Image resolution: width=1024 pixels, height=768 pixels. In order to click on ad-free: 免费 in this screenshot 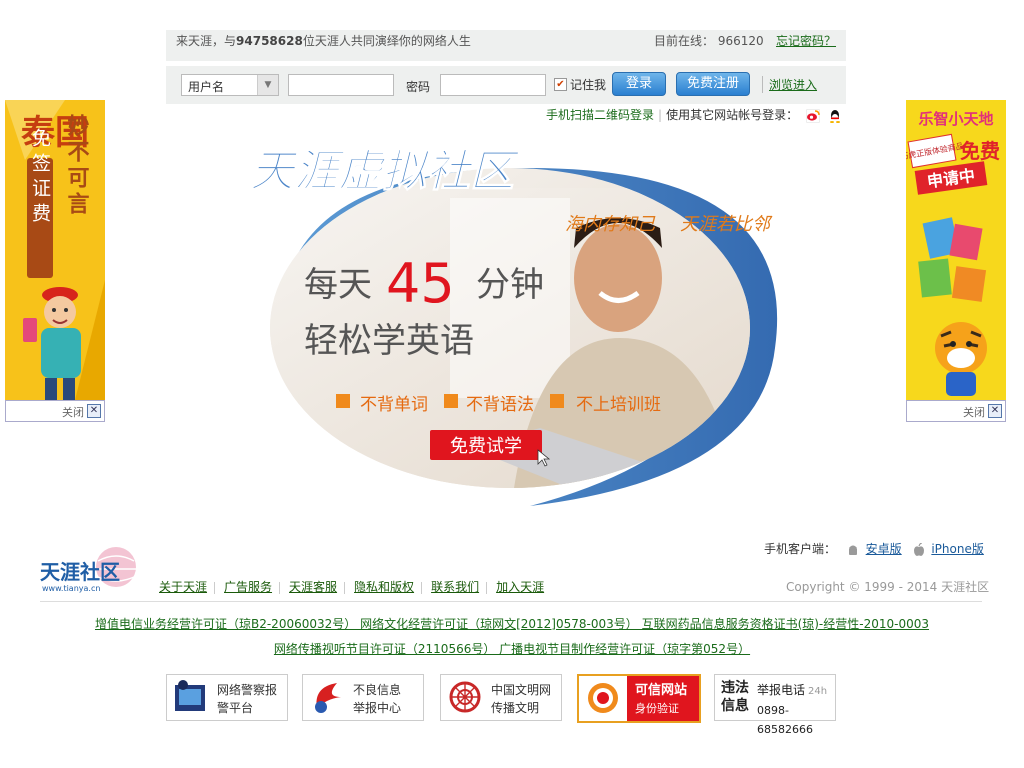, I will do `click(980, 151)`.